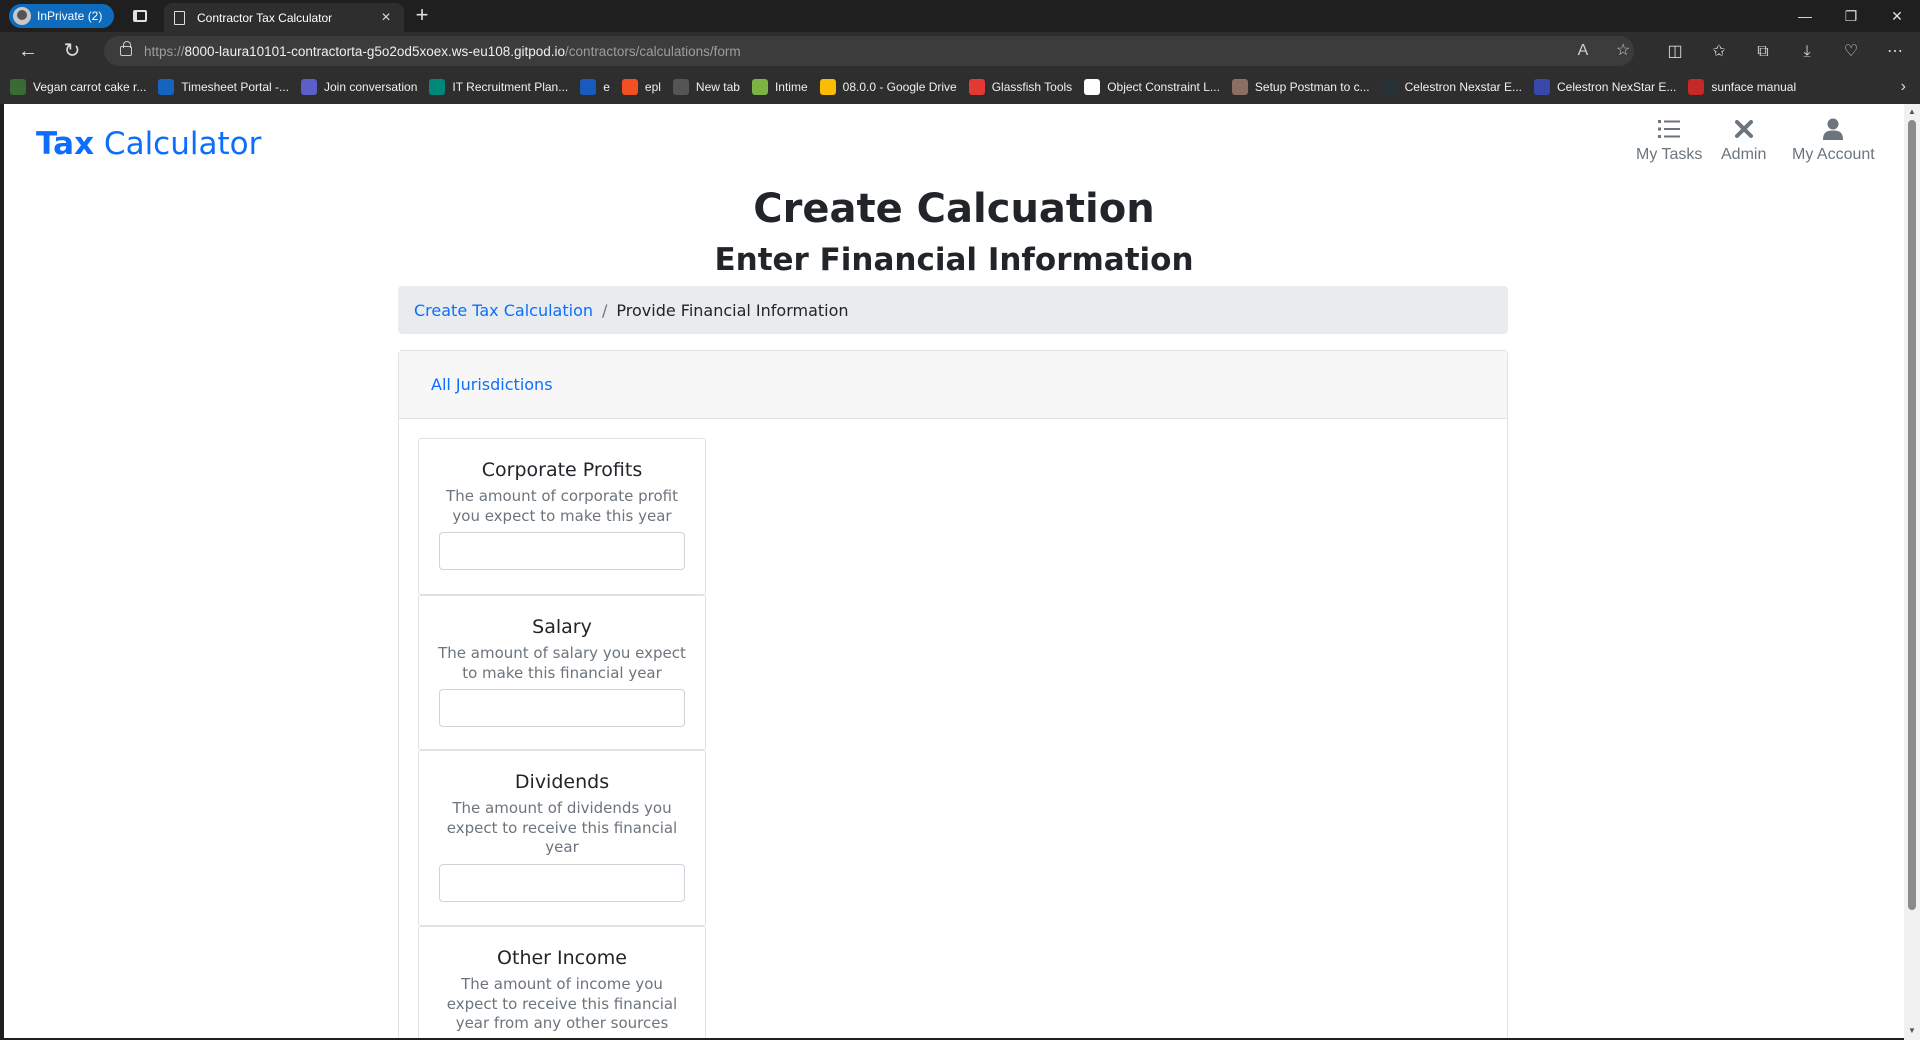 Image resolution: width=1920 pixels, height=1040 pixels. I want to click on bookmark-item: Intime, so click(779, 87).